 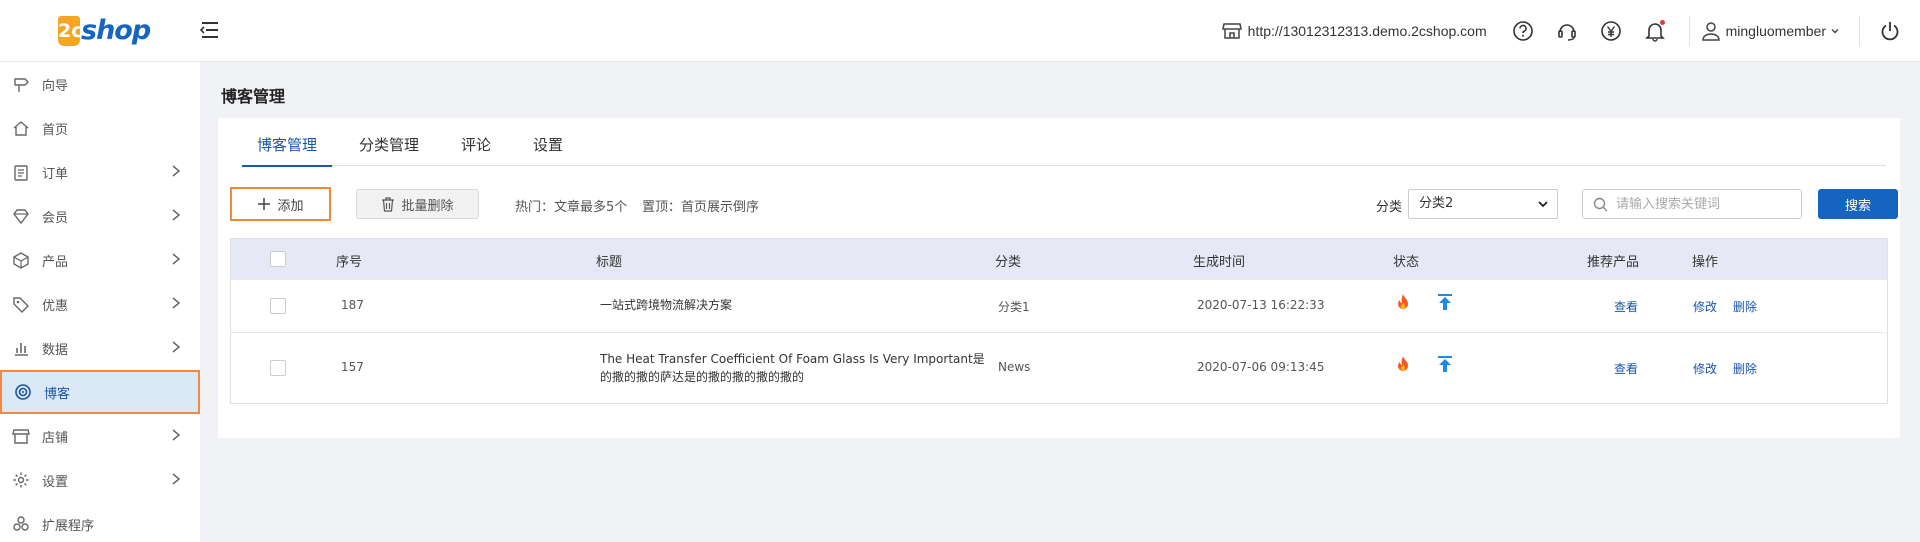 What do you see at coordinates (1523, 31) in the screenshot?
I see `help-icon` at bounding box center [1523, 31].